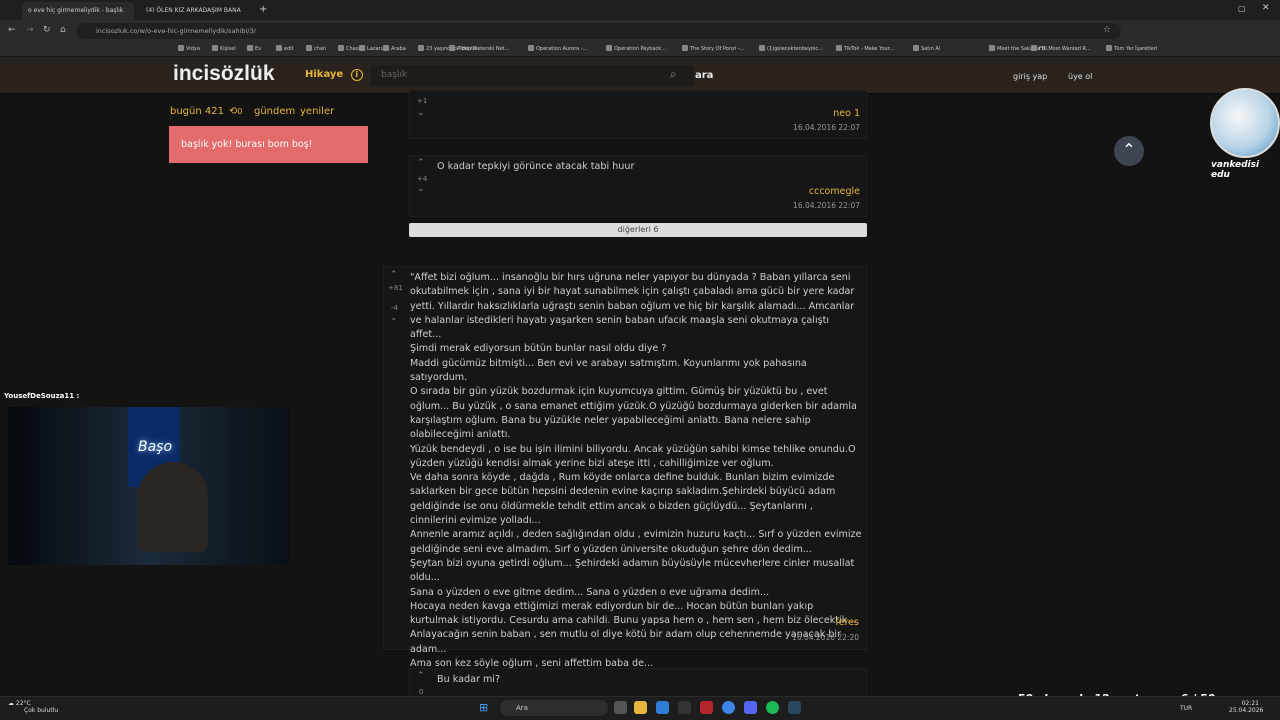 This screenshot has width=1280, height=720. What do you see at coordinates (224, 49) in the screenshot?
I see `bookmark-item: Kişisel` at bounding box center [224, 49].